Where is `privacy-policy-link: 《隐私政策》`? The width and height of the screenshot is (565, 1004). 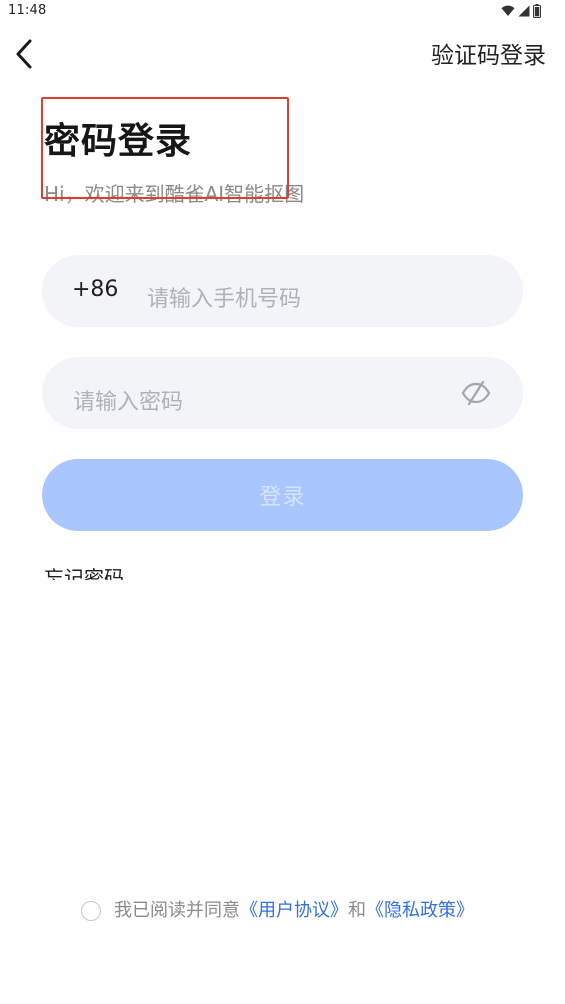 privacy-policy-link: 《隐私政策》 is located at coordinates (420, 911).